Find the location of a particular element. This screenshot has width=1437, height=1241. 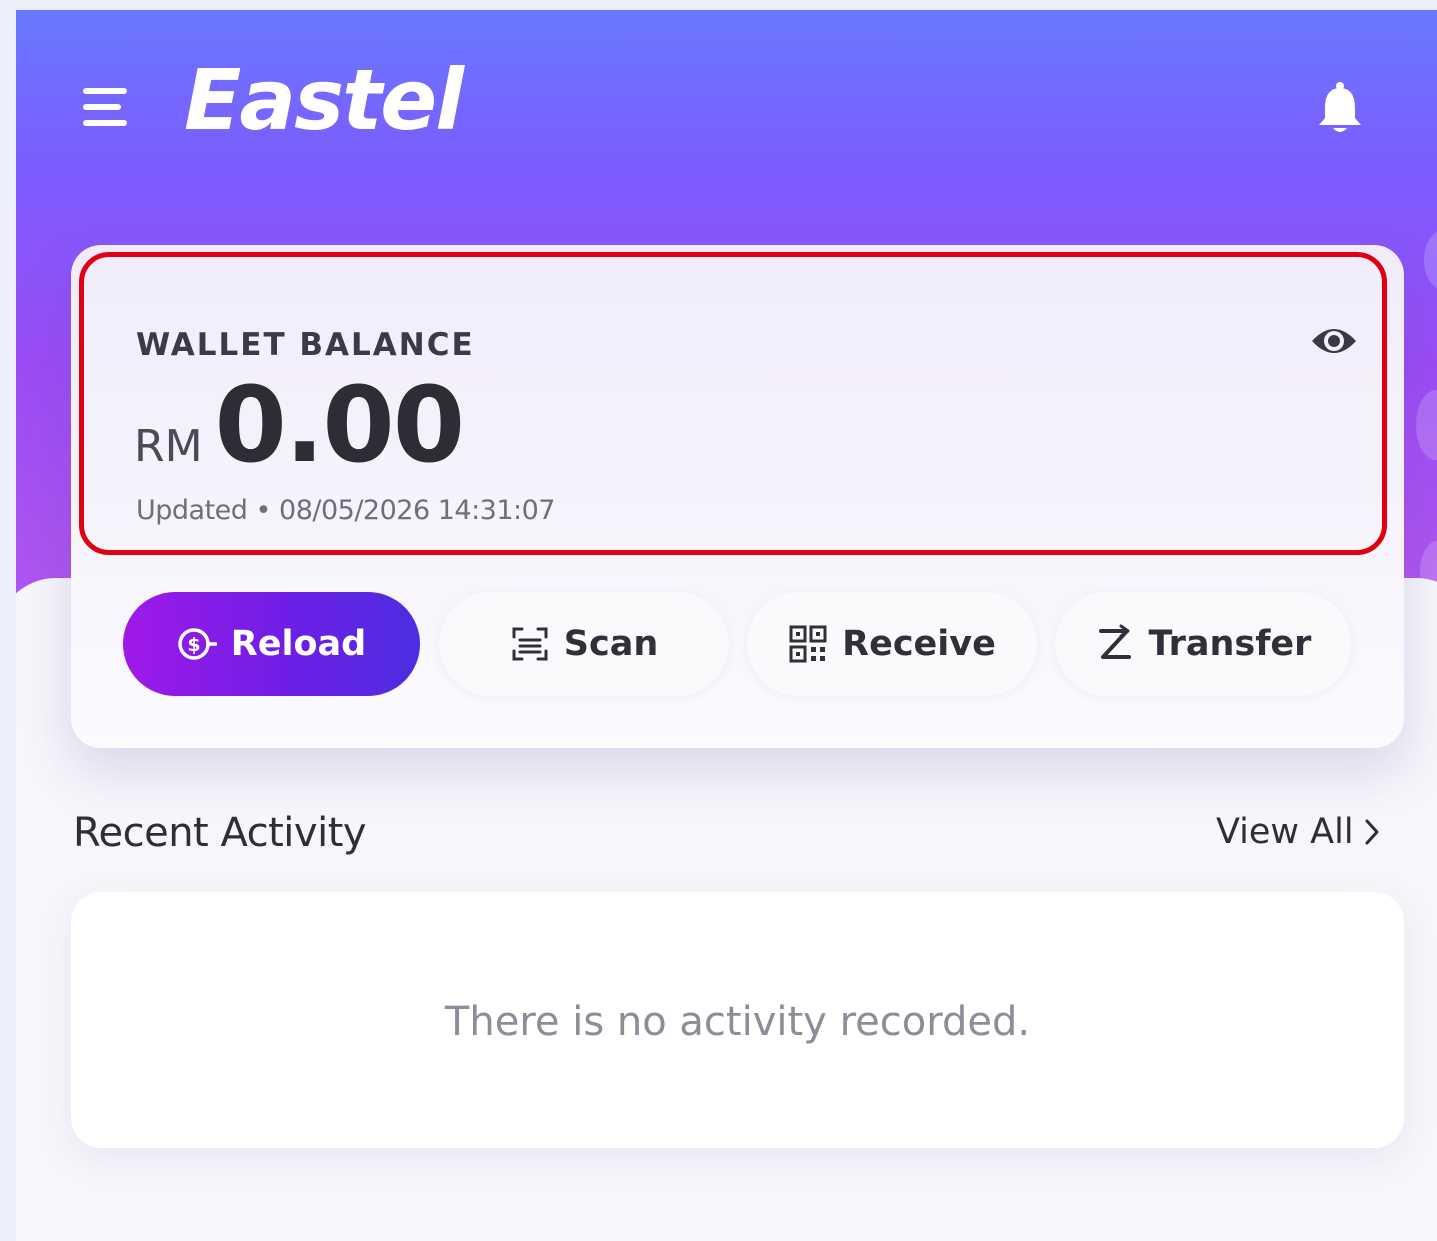

balance-amount: RM 0.00 is located at coordinates (300, 425).